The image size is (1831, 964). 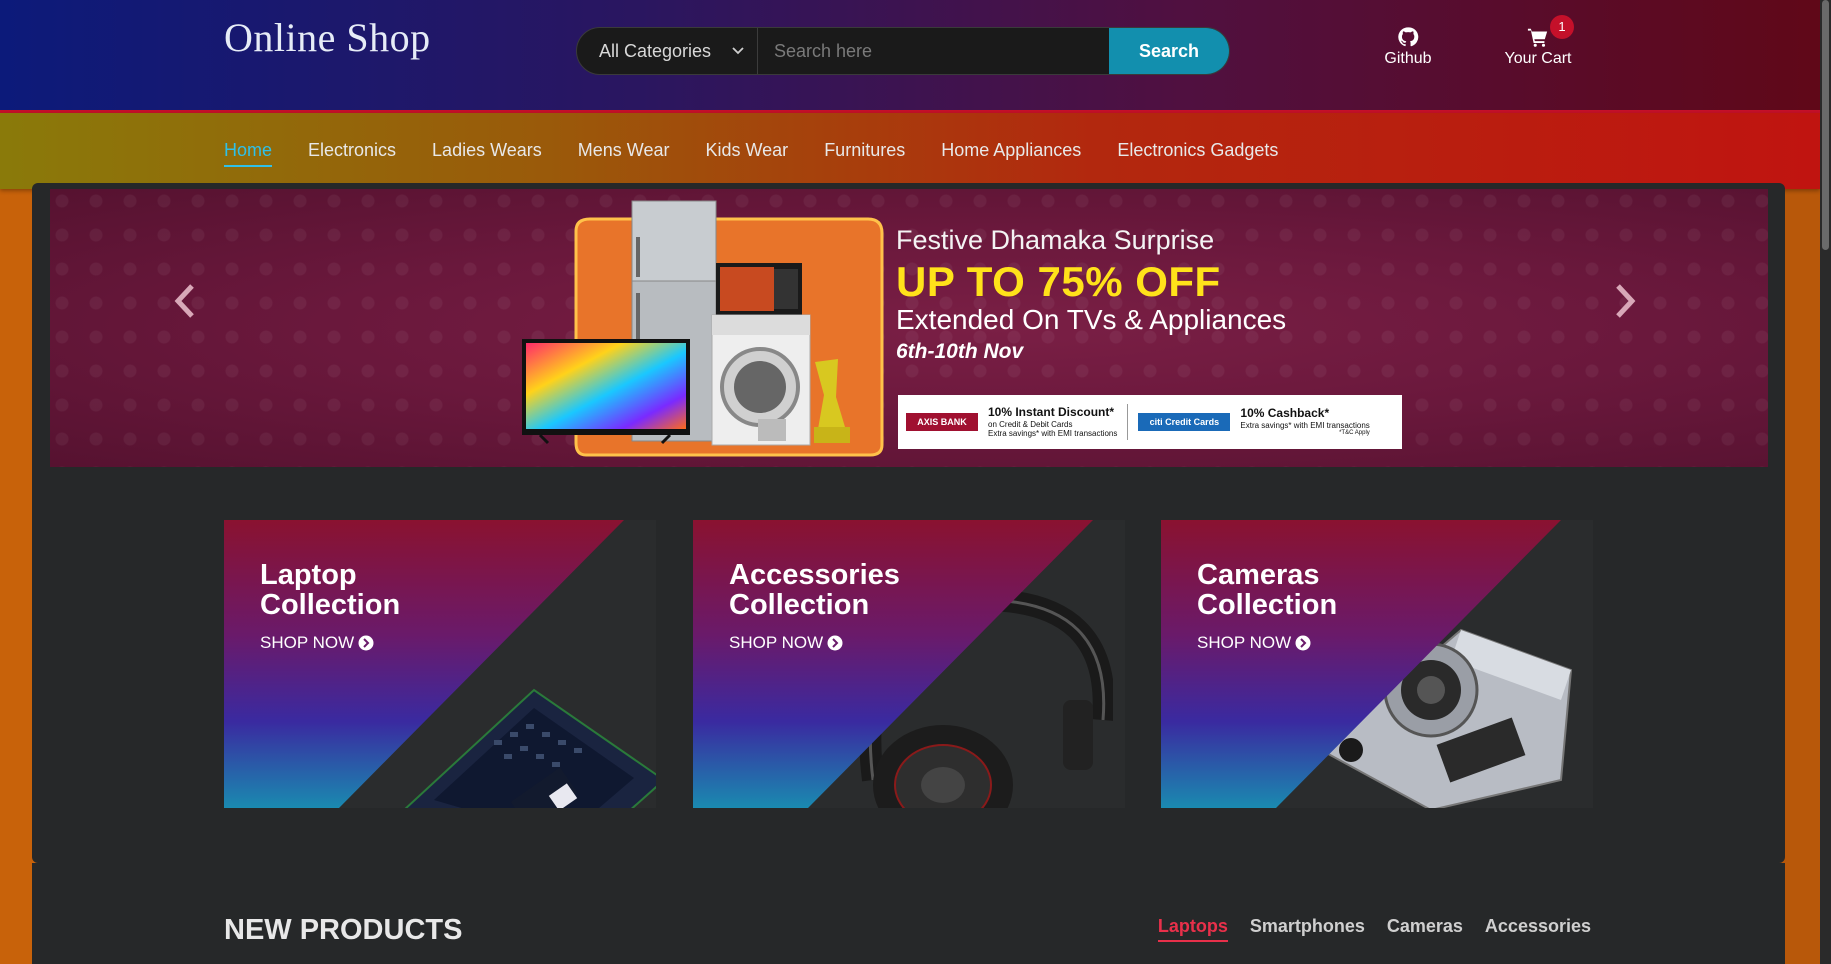 What do you see at coordinates (1425, 929) in the screenshot?
I see `tab-cameras: Cameras` at bounding box center [1425, 929].